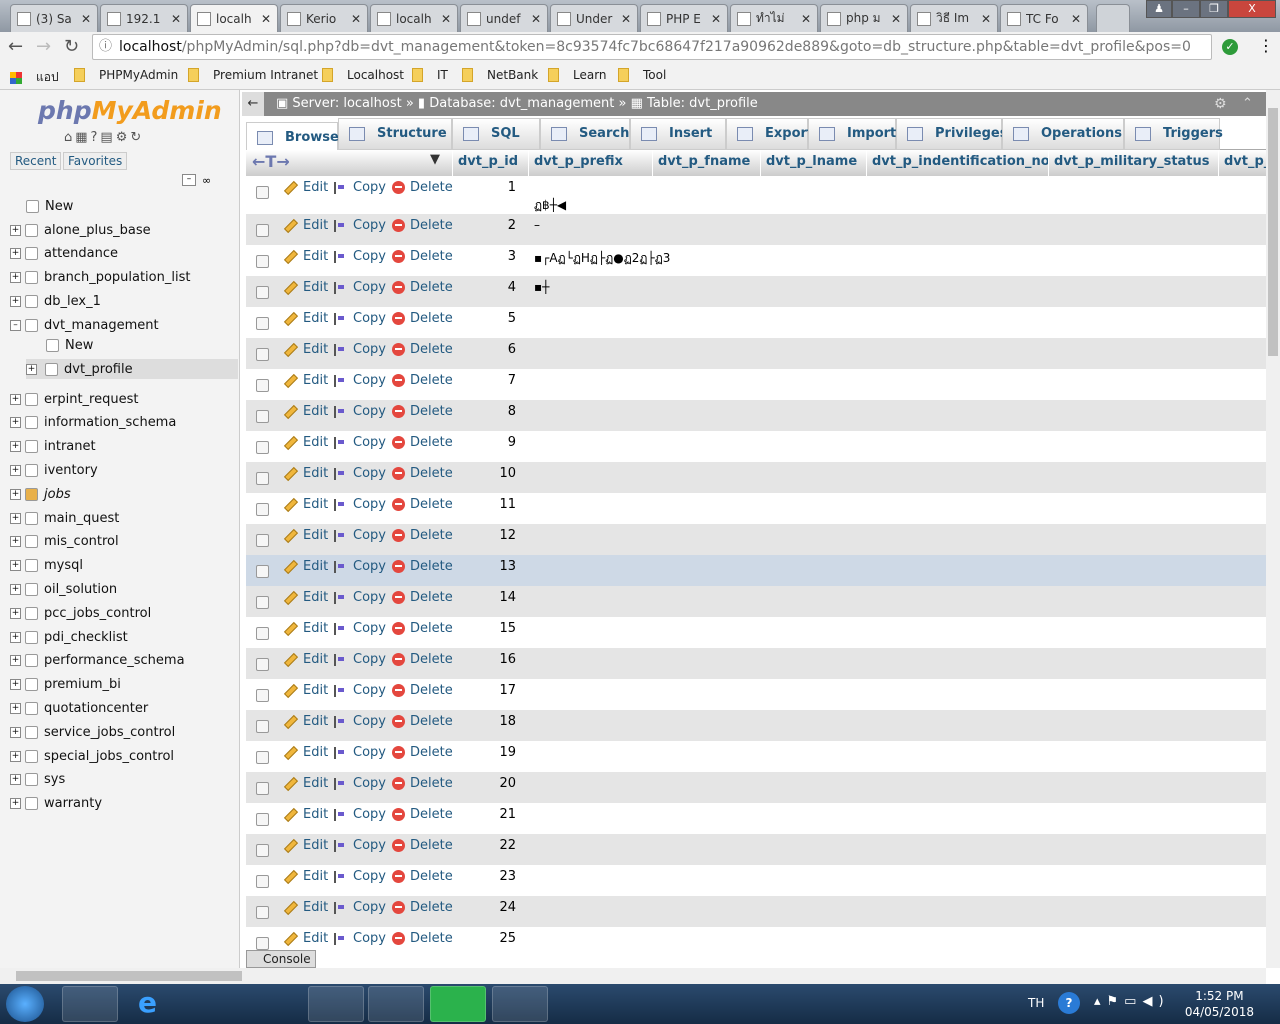  I want to click on minimize-button: –, so click(1186, 9).